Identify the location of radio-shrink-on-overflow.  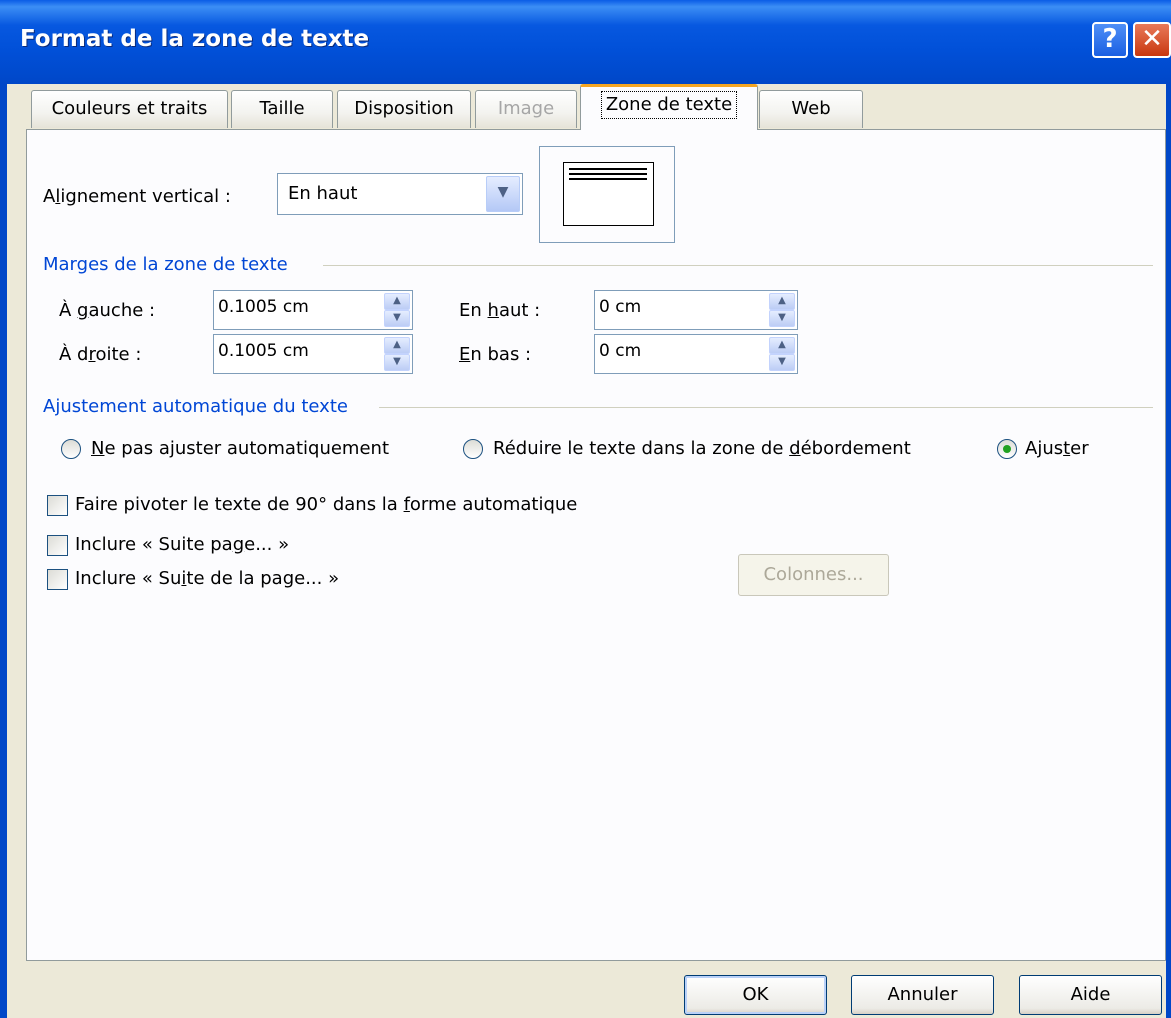
(473, 449).